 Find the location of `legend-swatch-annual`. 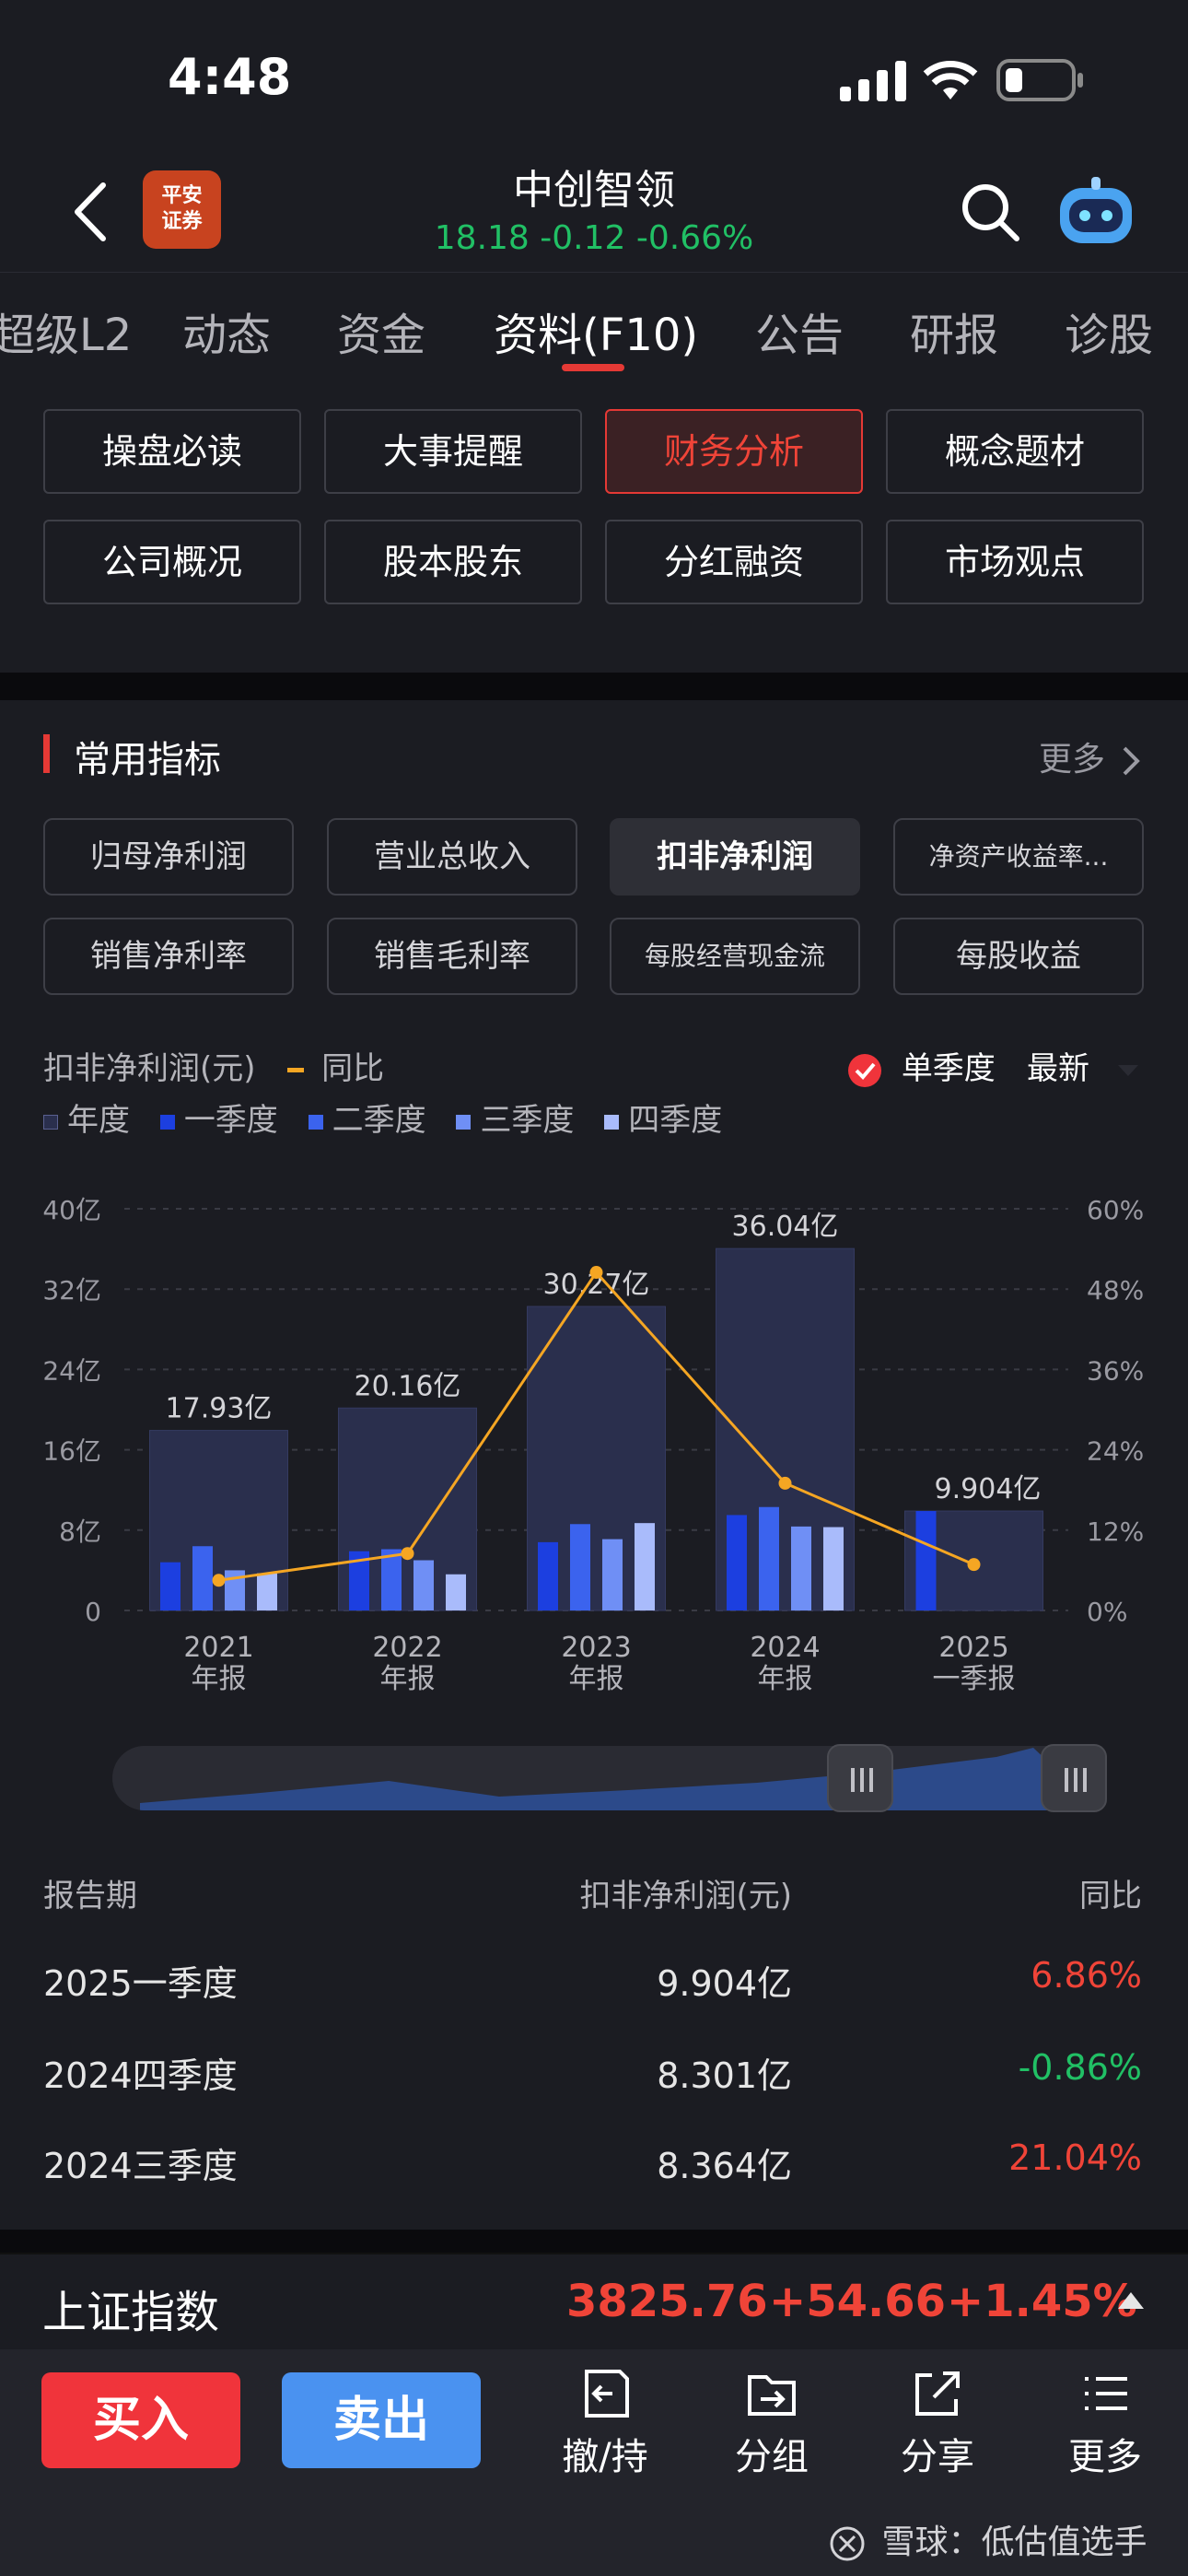

legend-swatch-annual is located at coordinates (50, 1122).